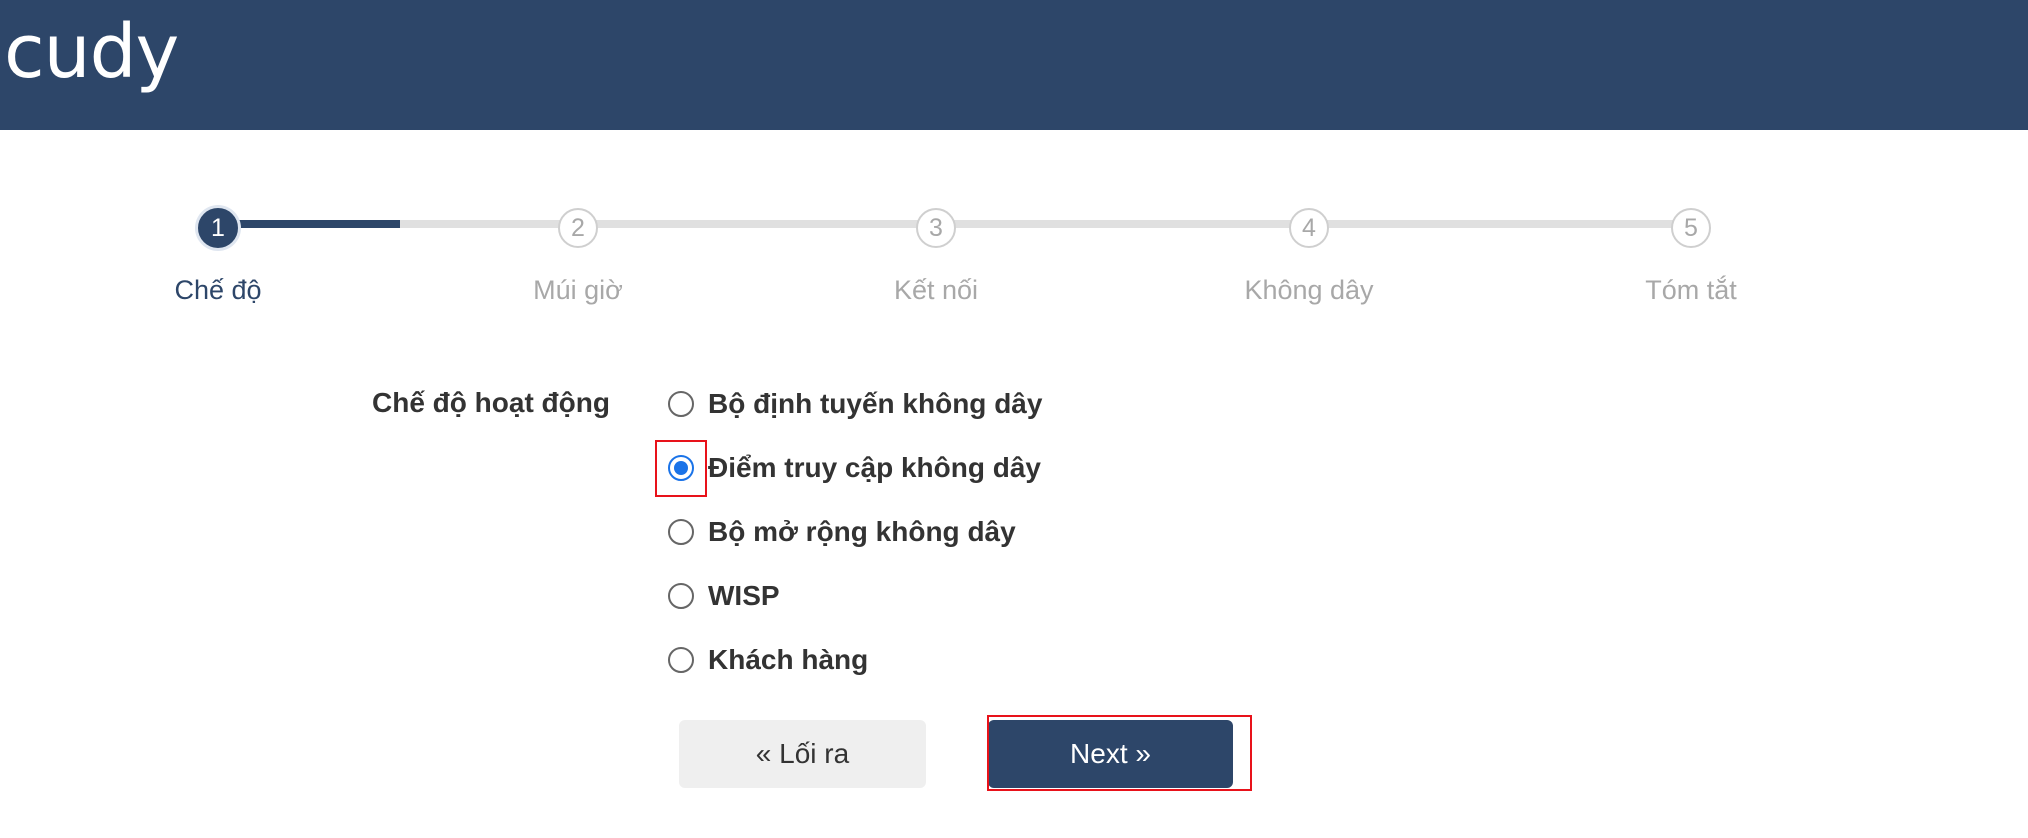  What do you see at coordinates (578, 290) in the screenshot?
I see `step-2-label: Múi giờ` at bounding box center [578, 290].